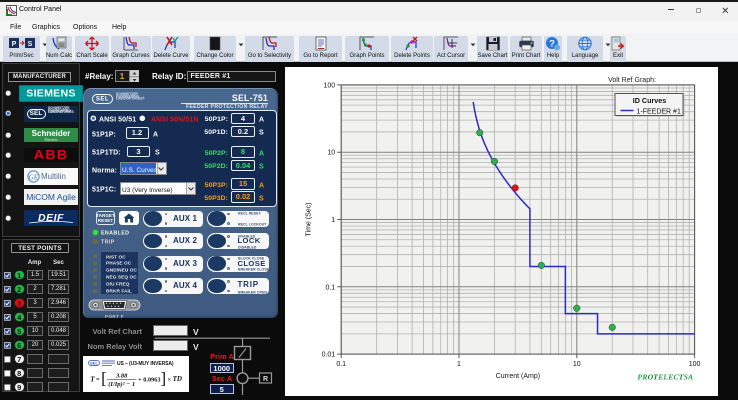 The width and height of the screenshot is (738, 400). Describe the element at coordinates (329, 354) in the screenshot. I see `svg-text: 0.01` at that location.